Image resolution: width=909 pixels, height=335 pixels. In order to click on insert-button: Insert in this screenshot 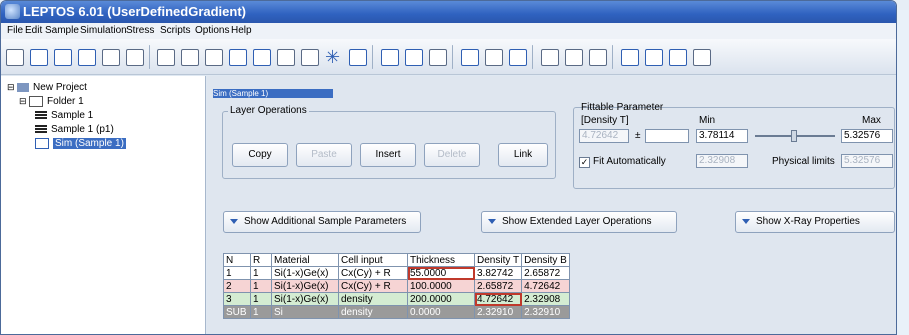, I will do `click(388, 155)`.